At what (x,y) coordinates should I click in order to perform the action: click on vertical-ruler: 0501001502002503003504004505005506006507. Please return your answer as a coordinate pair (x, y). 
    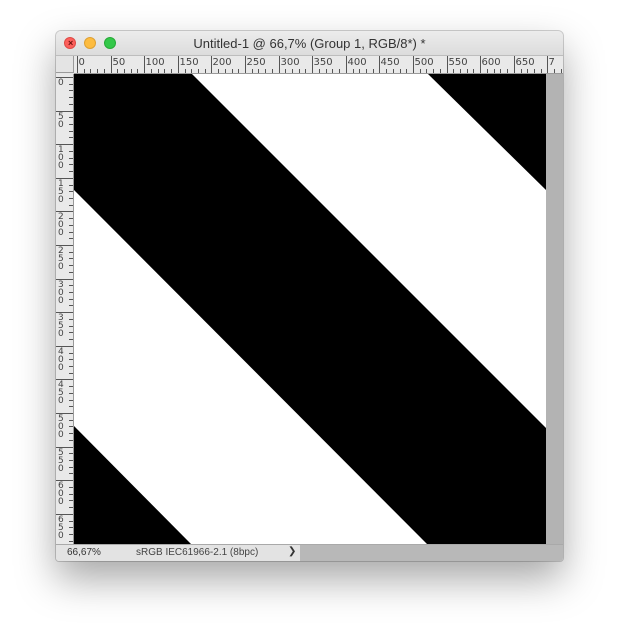
    Looking at the image, I should click on (65, 315).